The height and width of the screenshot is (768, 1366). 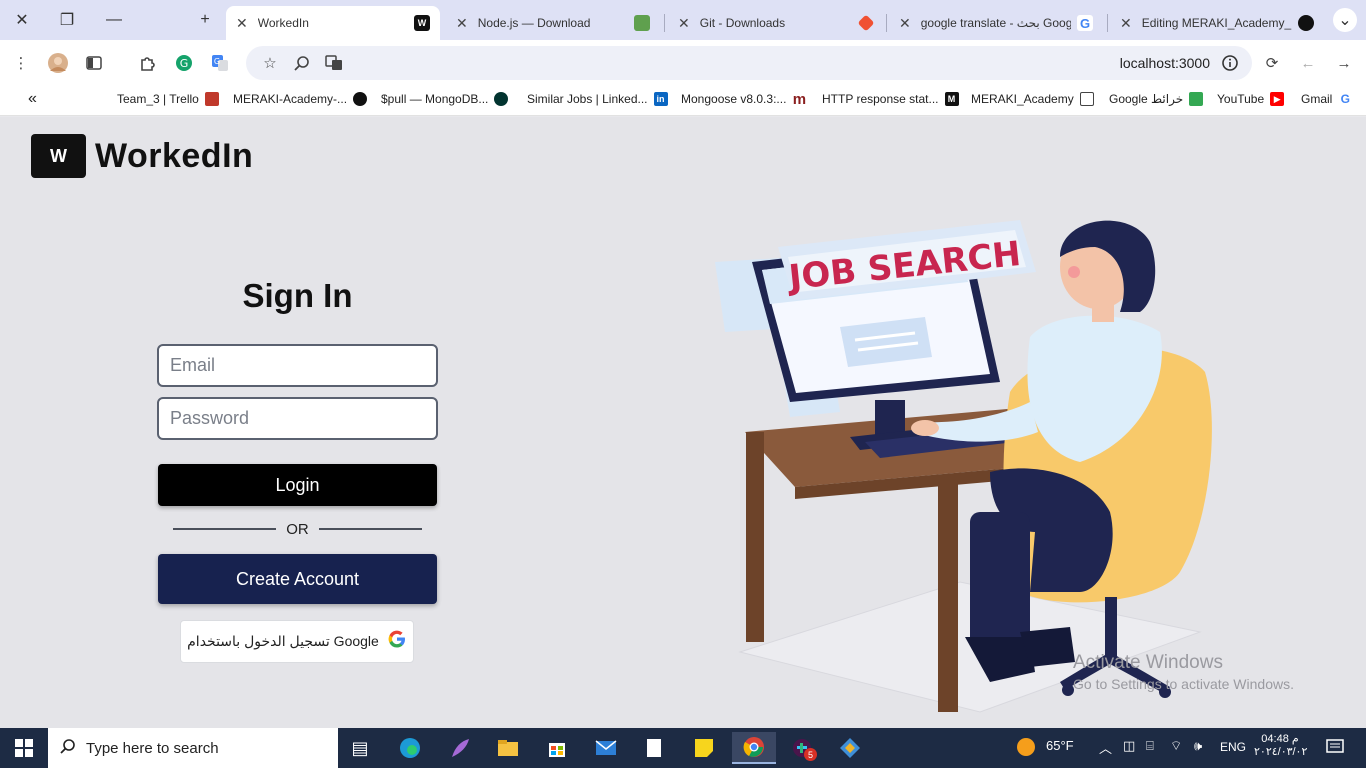 I want to click on clock: 04:48 م ٢٠٢٤/٠٣/٠٢, so click(x=1281, y=745).